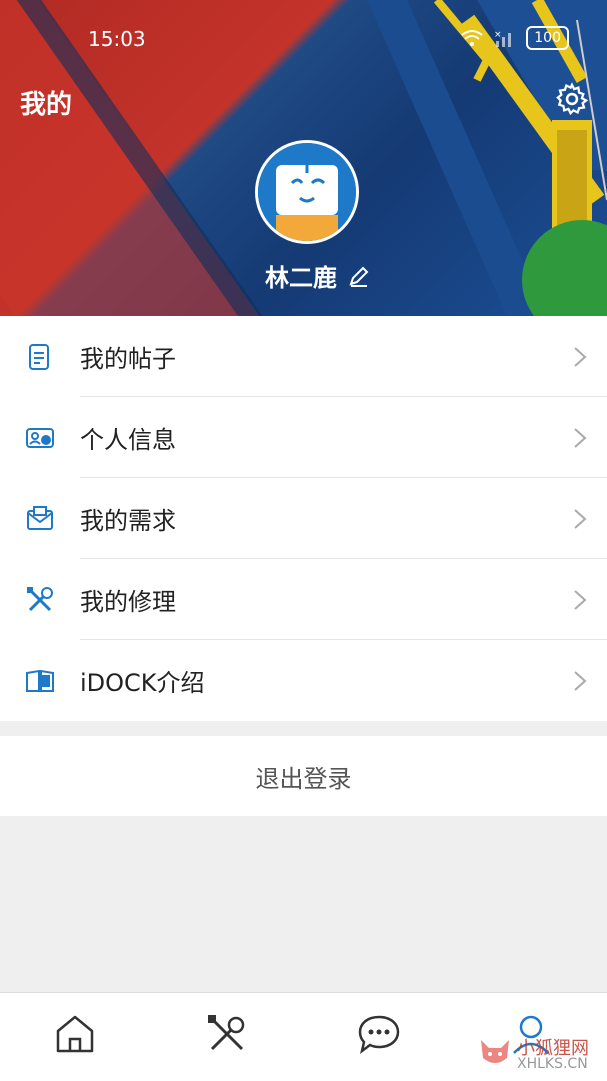  I want to click on page-title: 我的, so click(46, 105).